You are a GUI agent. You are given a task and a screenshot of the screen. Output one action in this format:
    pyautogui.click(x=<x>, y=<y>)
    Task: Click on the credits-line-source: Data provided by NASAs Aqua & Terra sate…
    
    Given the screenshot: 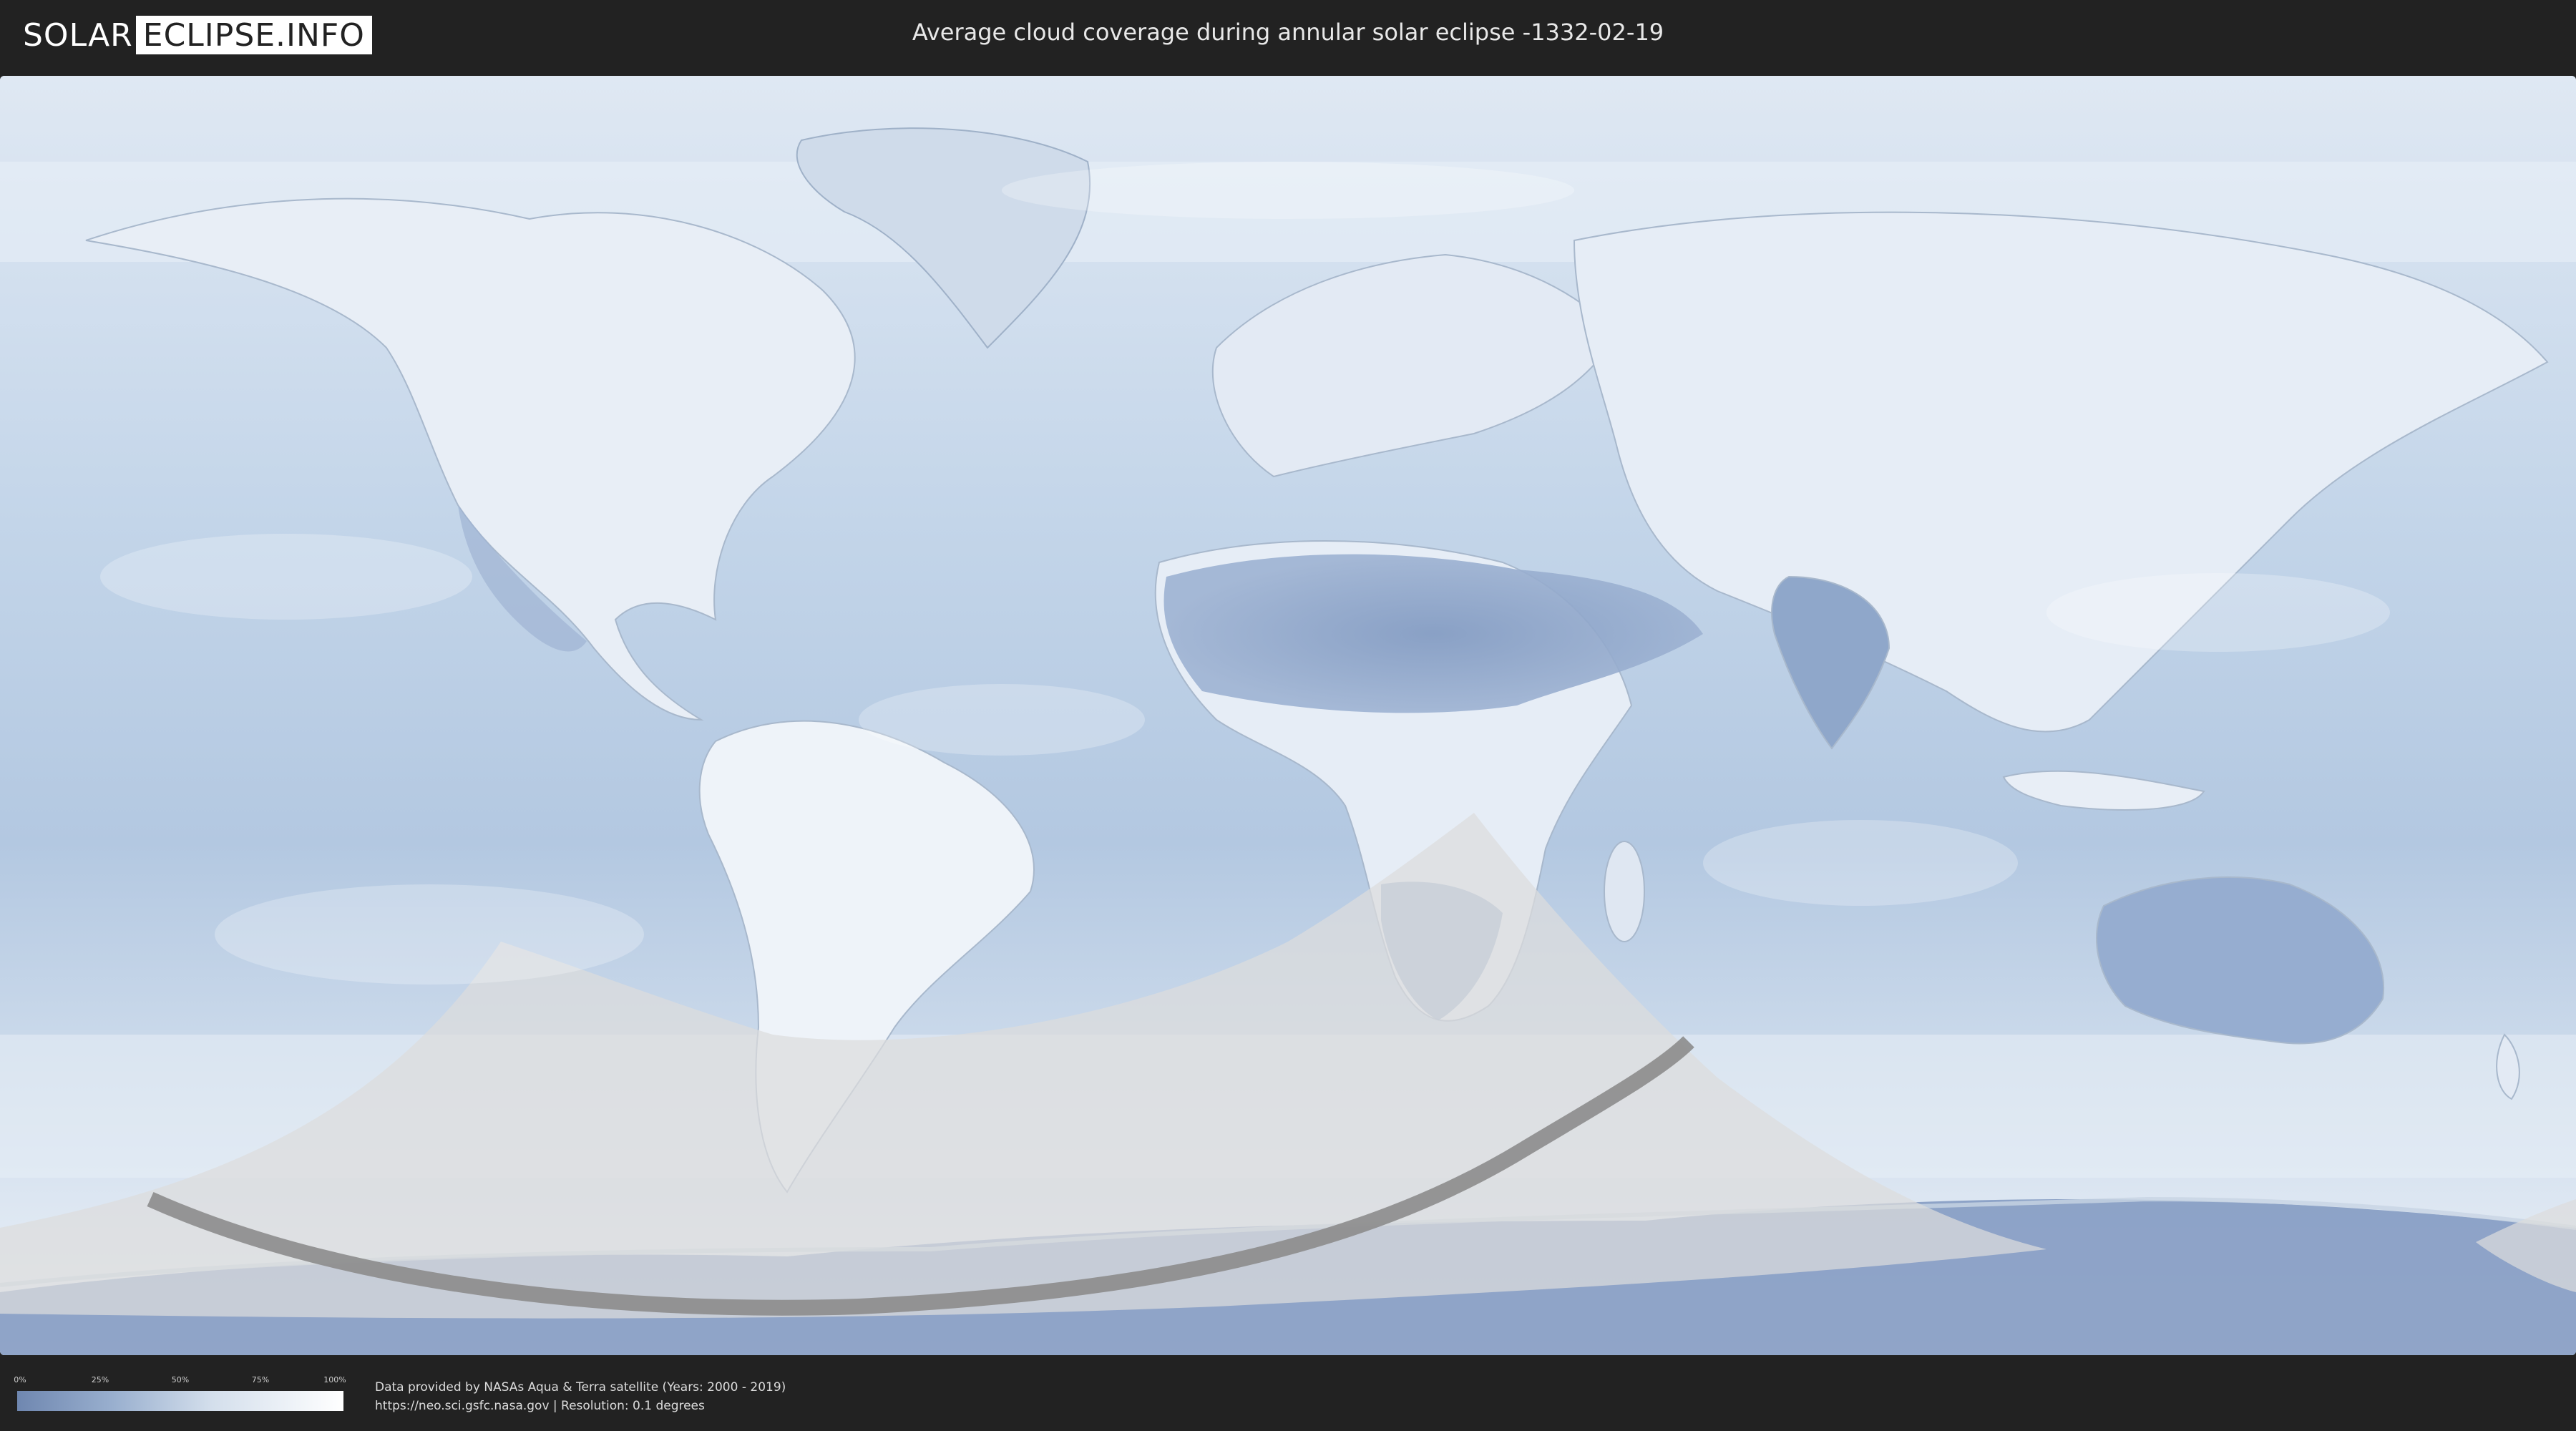 What is the action you would take?
    pyautogui.click(x=580, y=1387)
    